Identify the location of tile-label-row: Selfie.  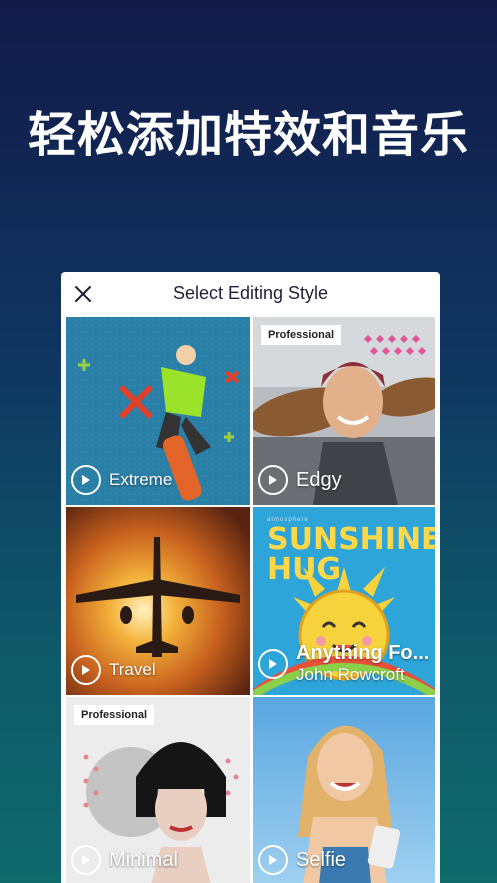
(302, 860).